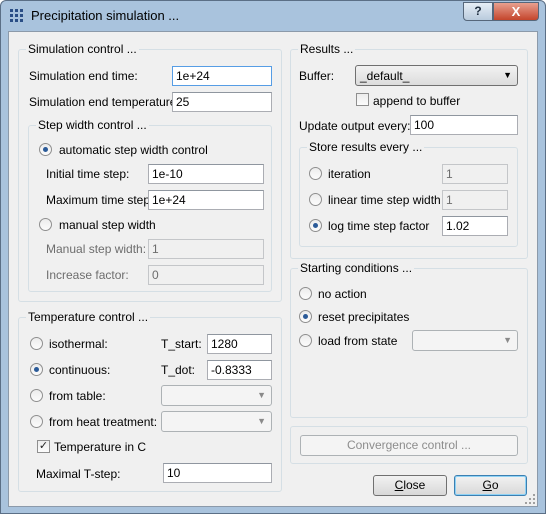 The height and width of the screenshot is (514, 546). I want to click on from-heat-treatment-radio, so click(36, 421).